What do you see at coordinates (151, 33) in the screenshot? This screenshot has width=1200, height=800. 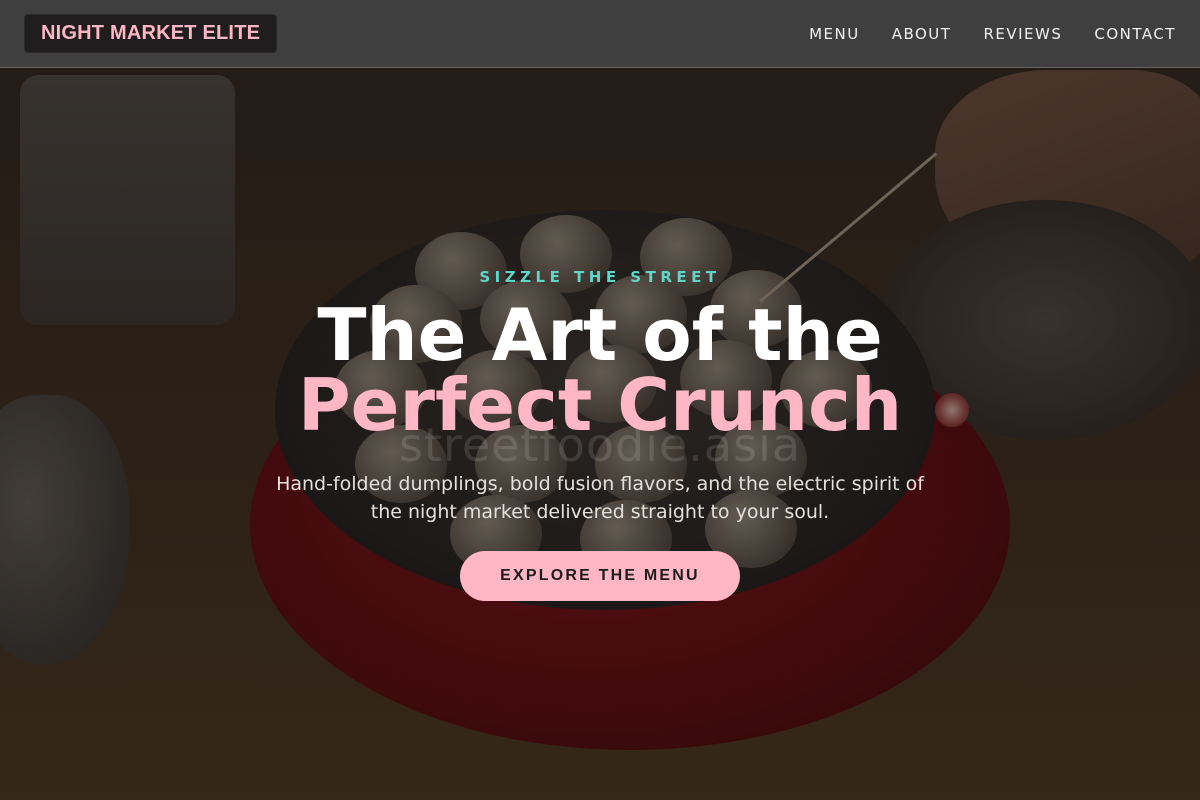 I see `brand-logo: NIGHT MARKET ELITE` at bounding box center [151, 33].